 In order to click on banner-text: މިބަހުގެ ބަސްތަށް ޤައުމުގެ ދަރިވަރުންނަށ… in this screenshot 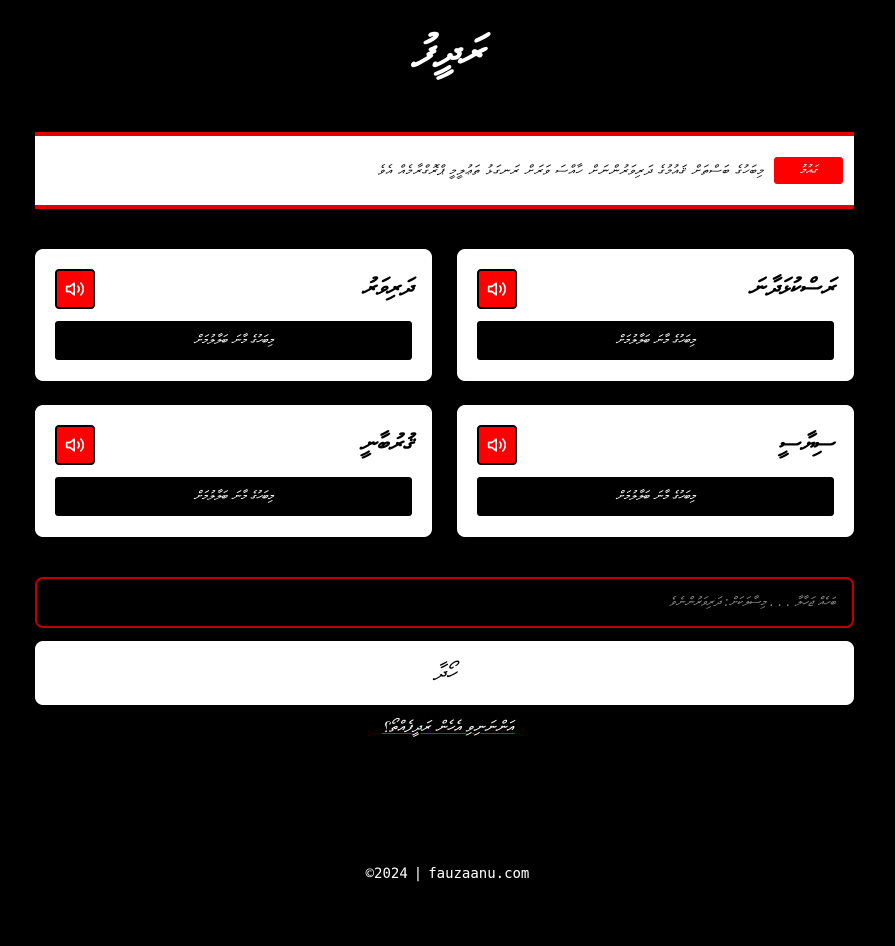, I will do `click(570, 170)`.